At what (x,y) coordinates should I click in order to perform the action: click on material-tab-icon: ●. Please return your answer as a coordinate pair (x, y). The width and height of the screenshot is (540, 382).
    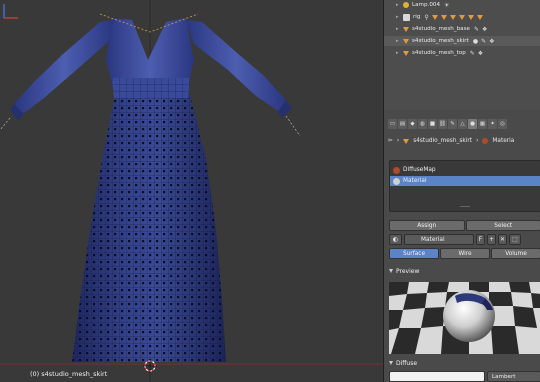
    Looking at the image, I should click on (472, 124).